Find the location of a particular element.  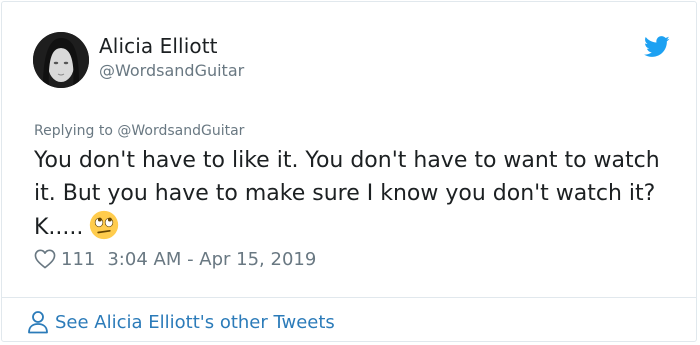

eye-roll-emoji-icon is located at coordinates (104, 225).